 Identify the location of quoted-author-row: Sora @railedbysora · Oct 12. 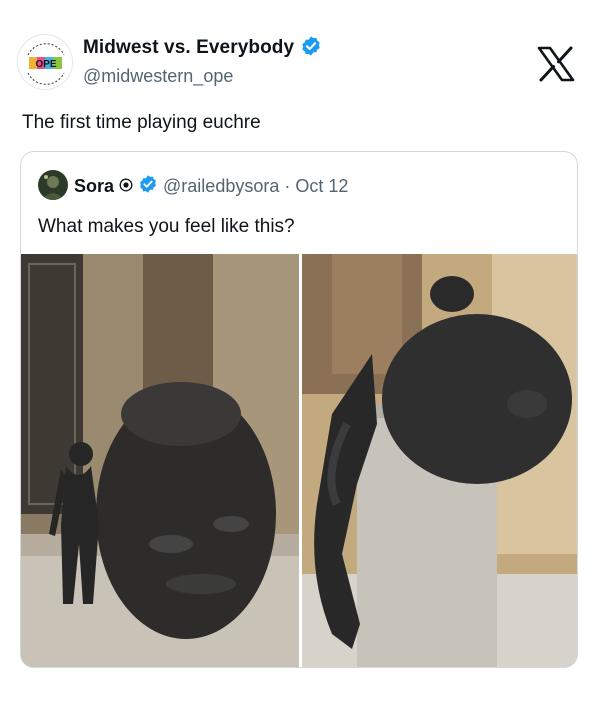
(211, 186).